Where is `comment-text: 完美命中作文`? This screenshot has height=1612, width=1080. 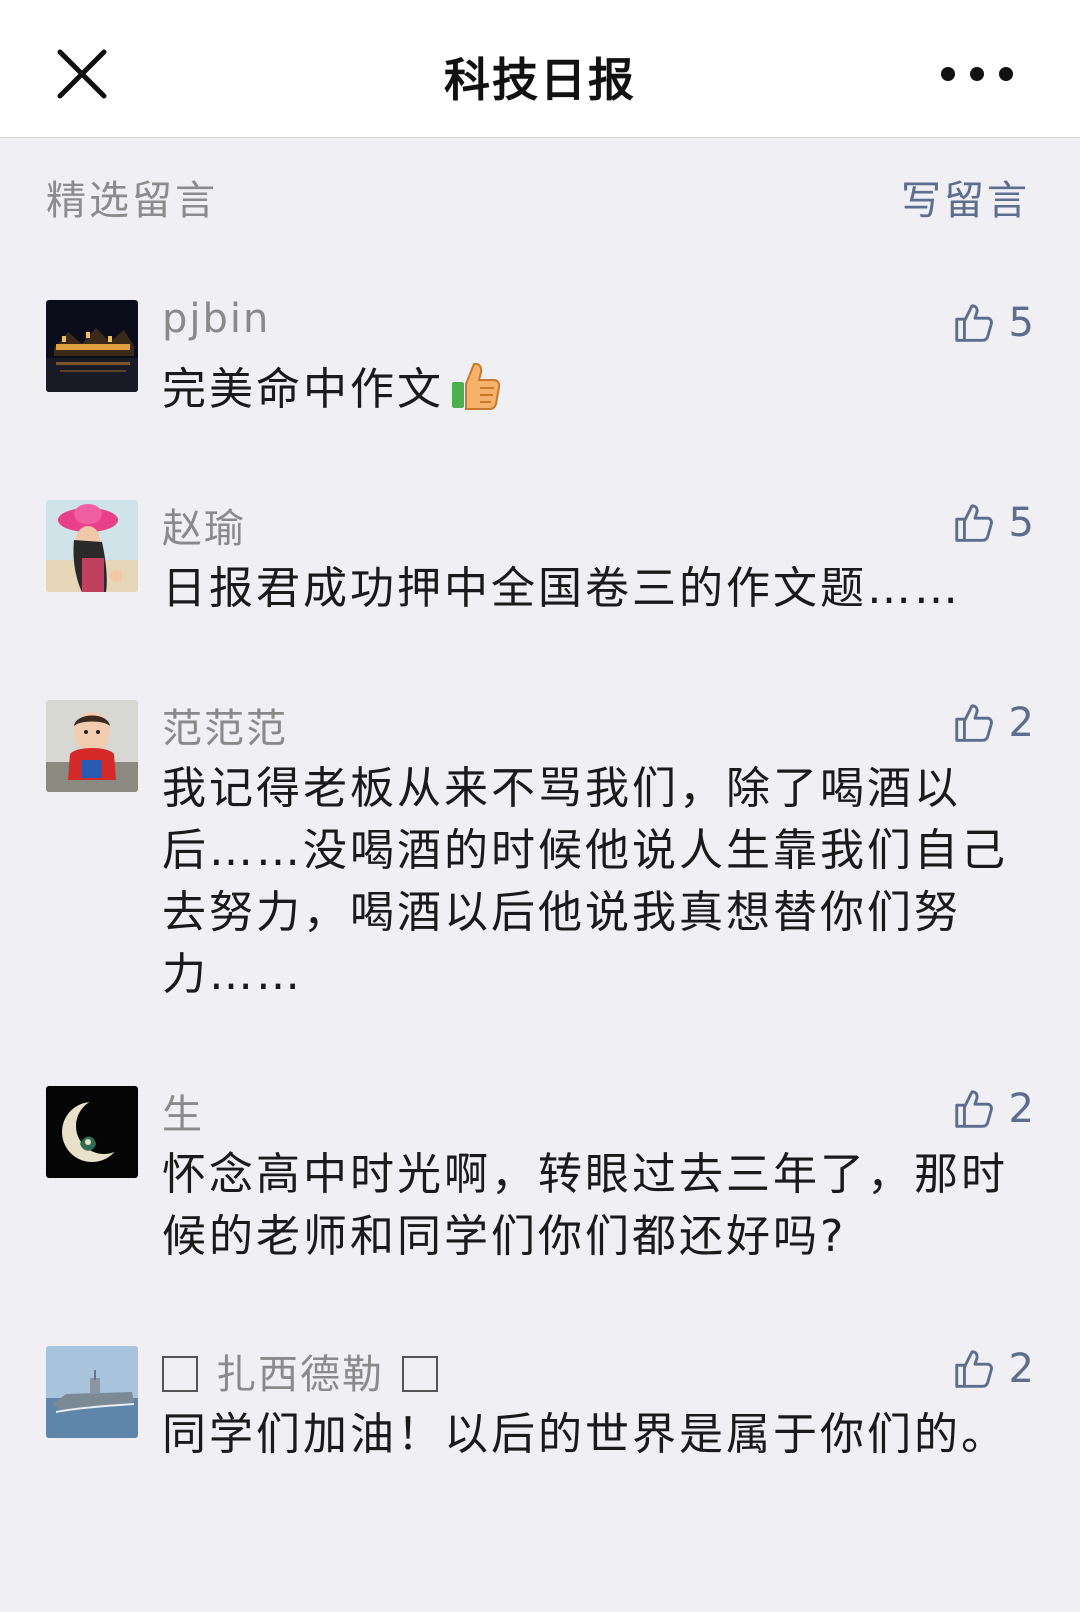
comment-text: 完美命中作文 is located at coordinates (303, 389).